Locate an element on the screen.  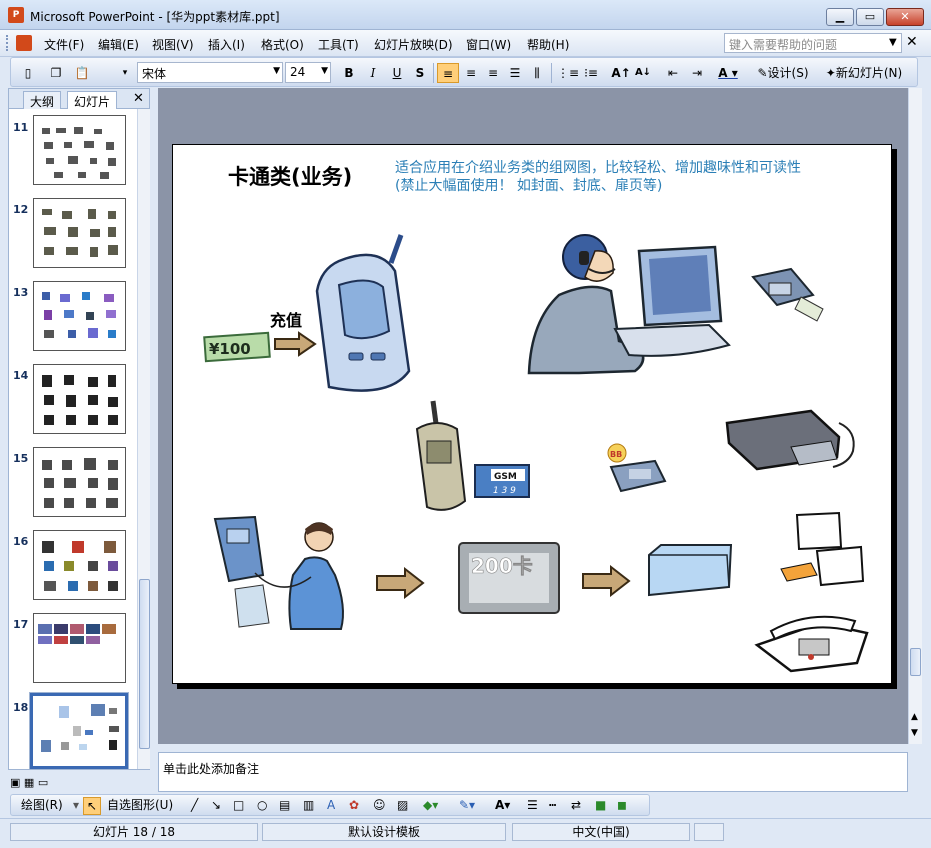
increase-indent-icon: ⇥ is located at coordinates (697, 73).